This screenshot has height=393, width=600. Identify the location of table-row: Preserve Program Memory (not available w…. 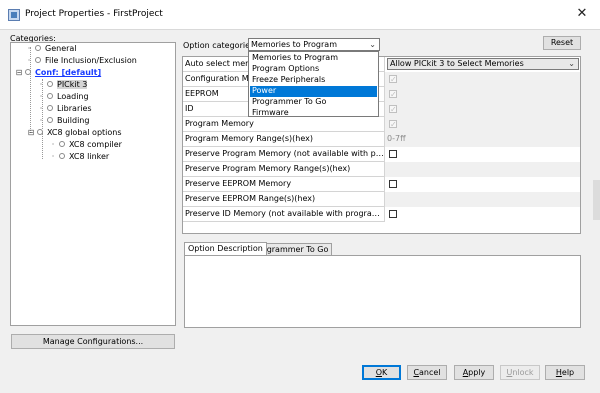
(381, 154).